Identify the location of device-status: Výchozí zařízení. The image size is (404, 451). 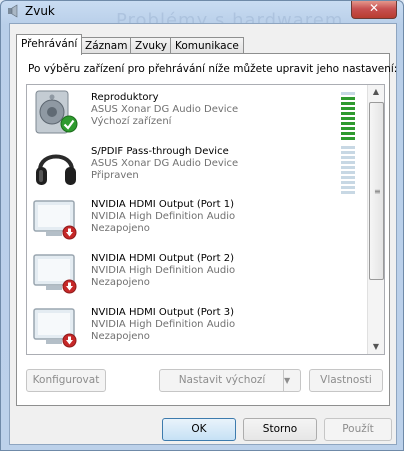
(131, 121).